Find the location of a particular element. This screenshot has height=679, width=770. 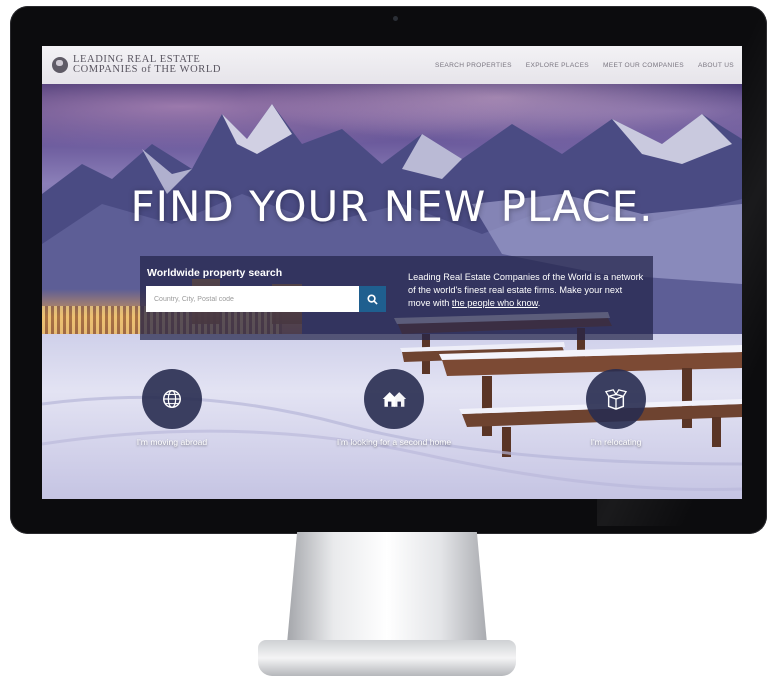

box-icon is located at coordinates (616, 399).